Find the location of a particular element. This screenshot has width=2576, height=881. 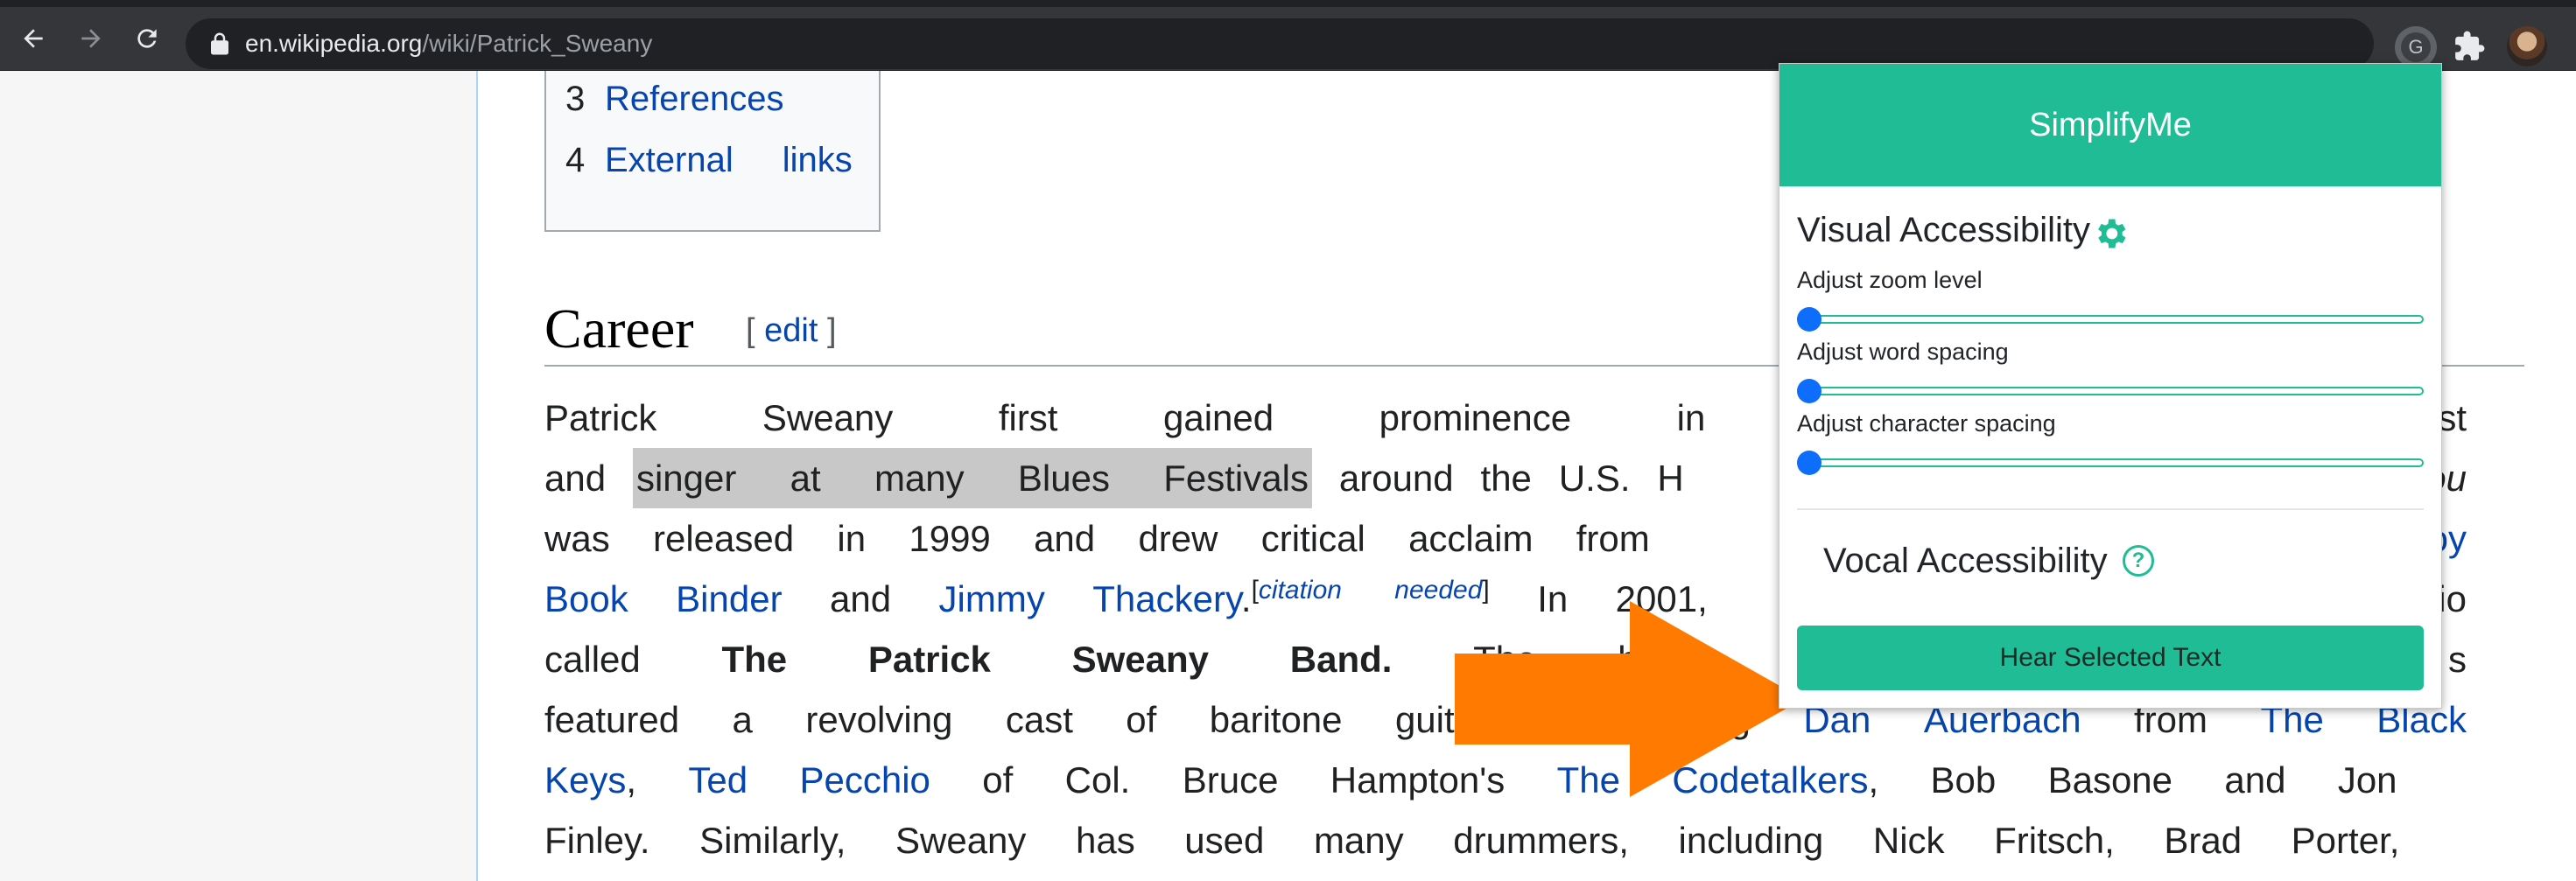

help-icon: ? is located at coordinates (2138, 561).